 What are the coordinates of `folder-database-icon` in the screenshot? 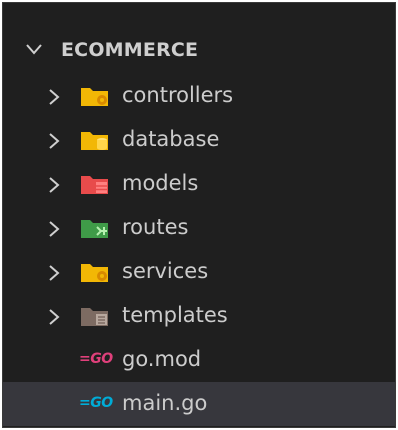 It's located at (94, 141).